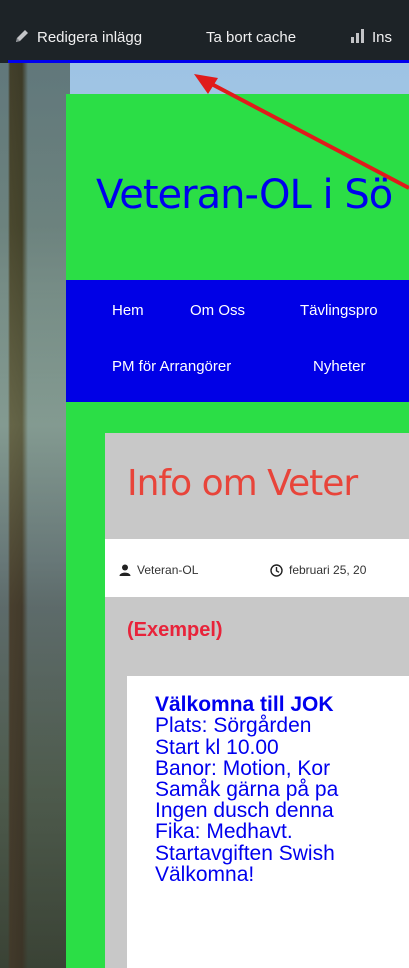 This screenshot has width=409, height=968. I want to click on info-line-fika: Fika: Medhavt., so click(224, 831).